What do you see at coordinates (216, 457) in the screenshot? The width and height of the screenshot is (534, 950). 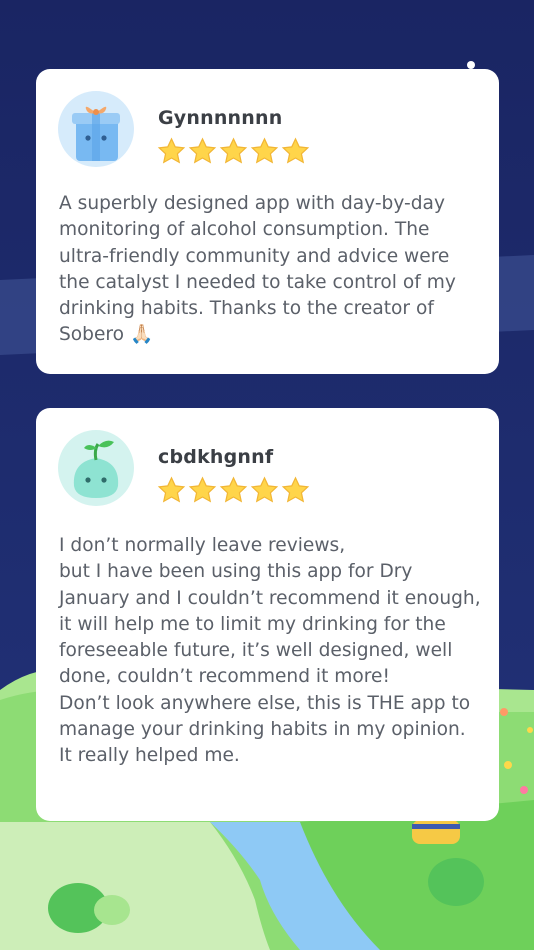 I see `username: cbdkhgnnf` at bounding box center [216, 457].